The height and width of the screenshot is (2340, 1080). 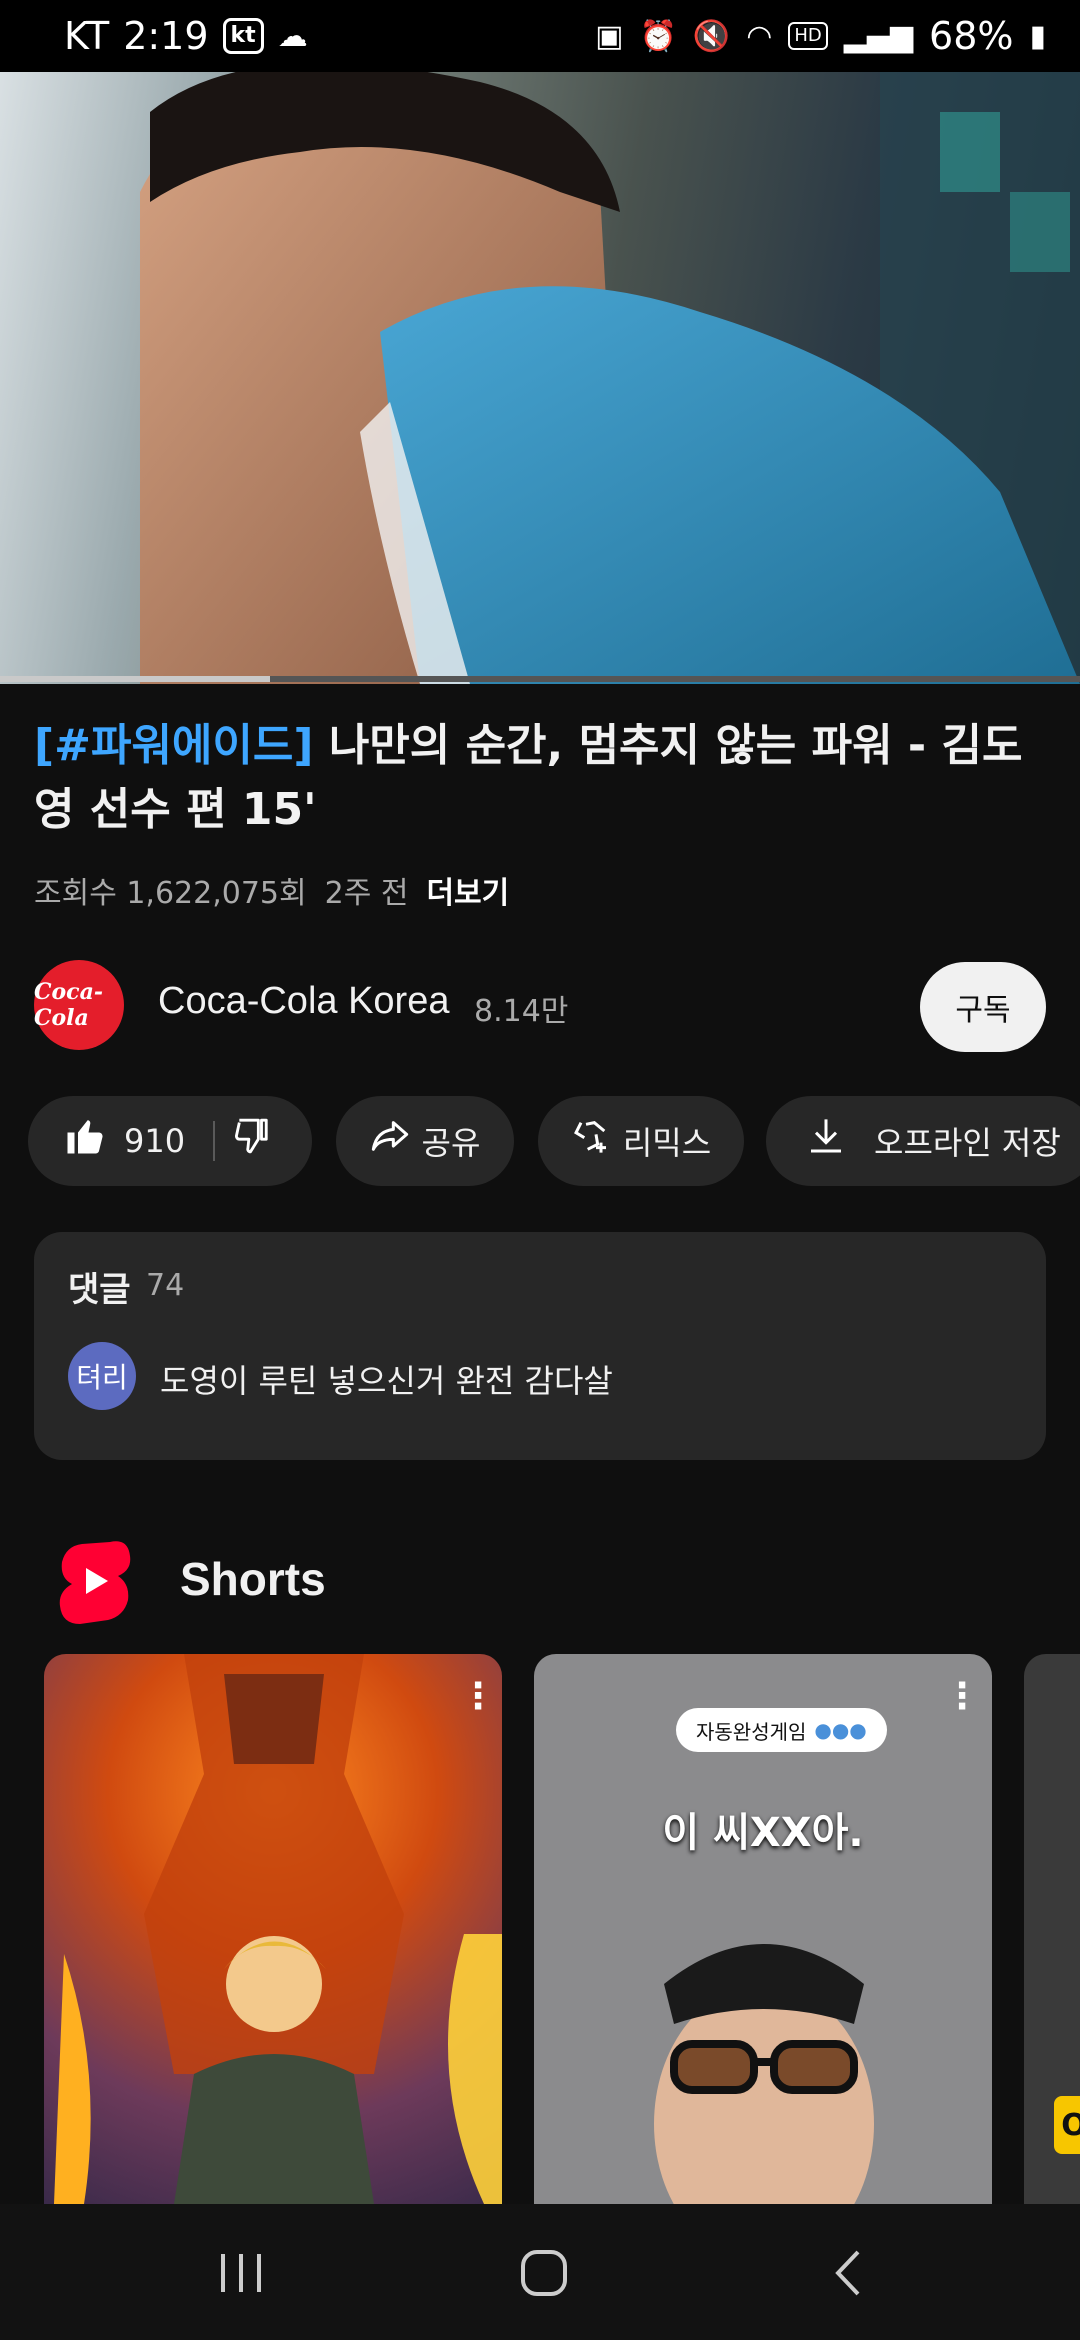 I want to click on comments-panel, so click(x=540, y=1346).